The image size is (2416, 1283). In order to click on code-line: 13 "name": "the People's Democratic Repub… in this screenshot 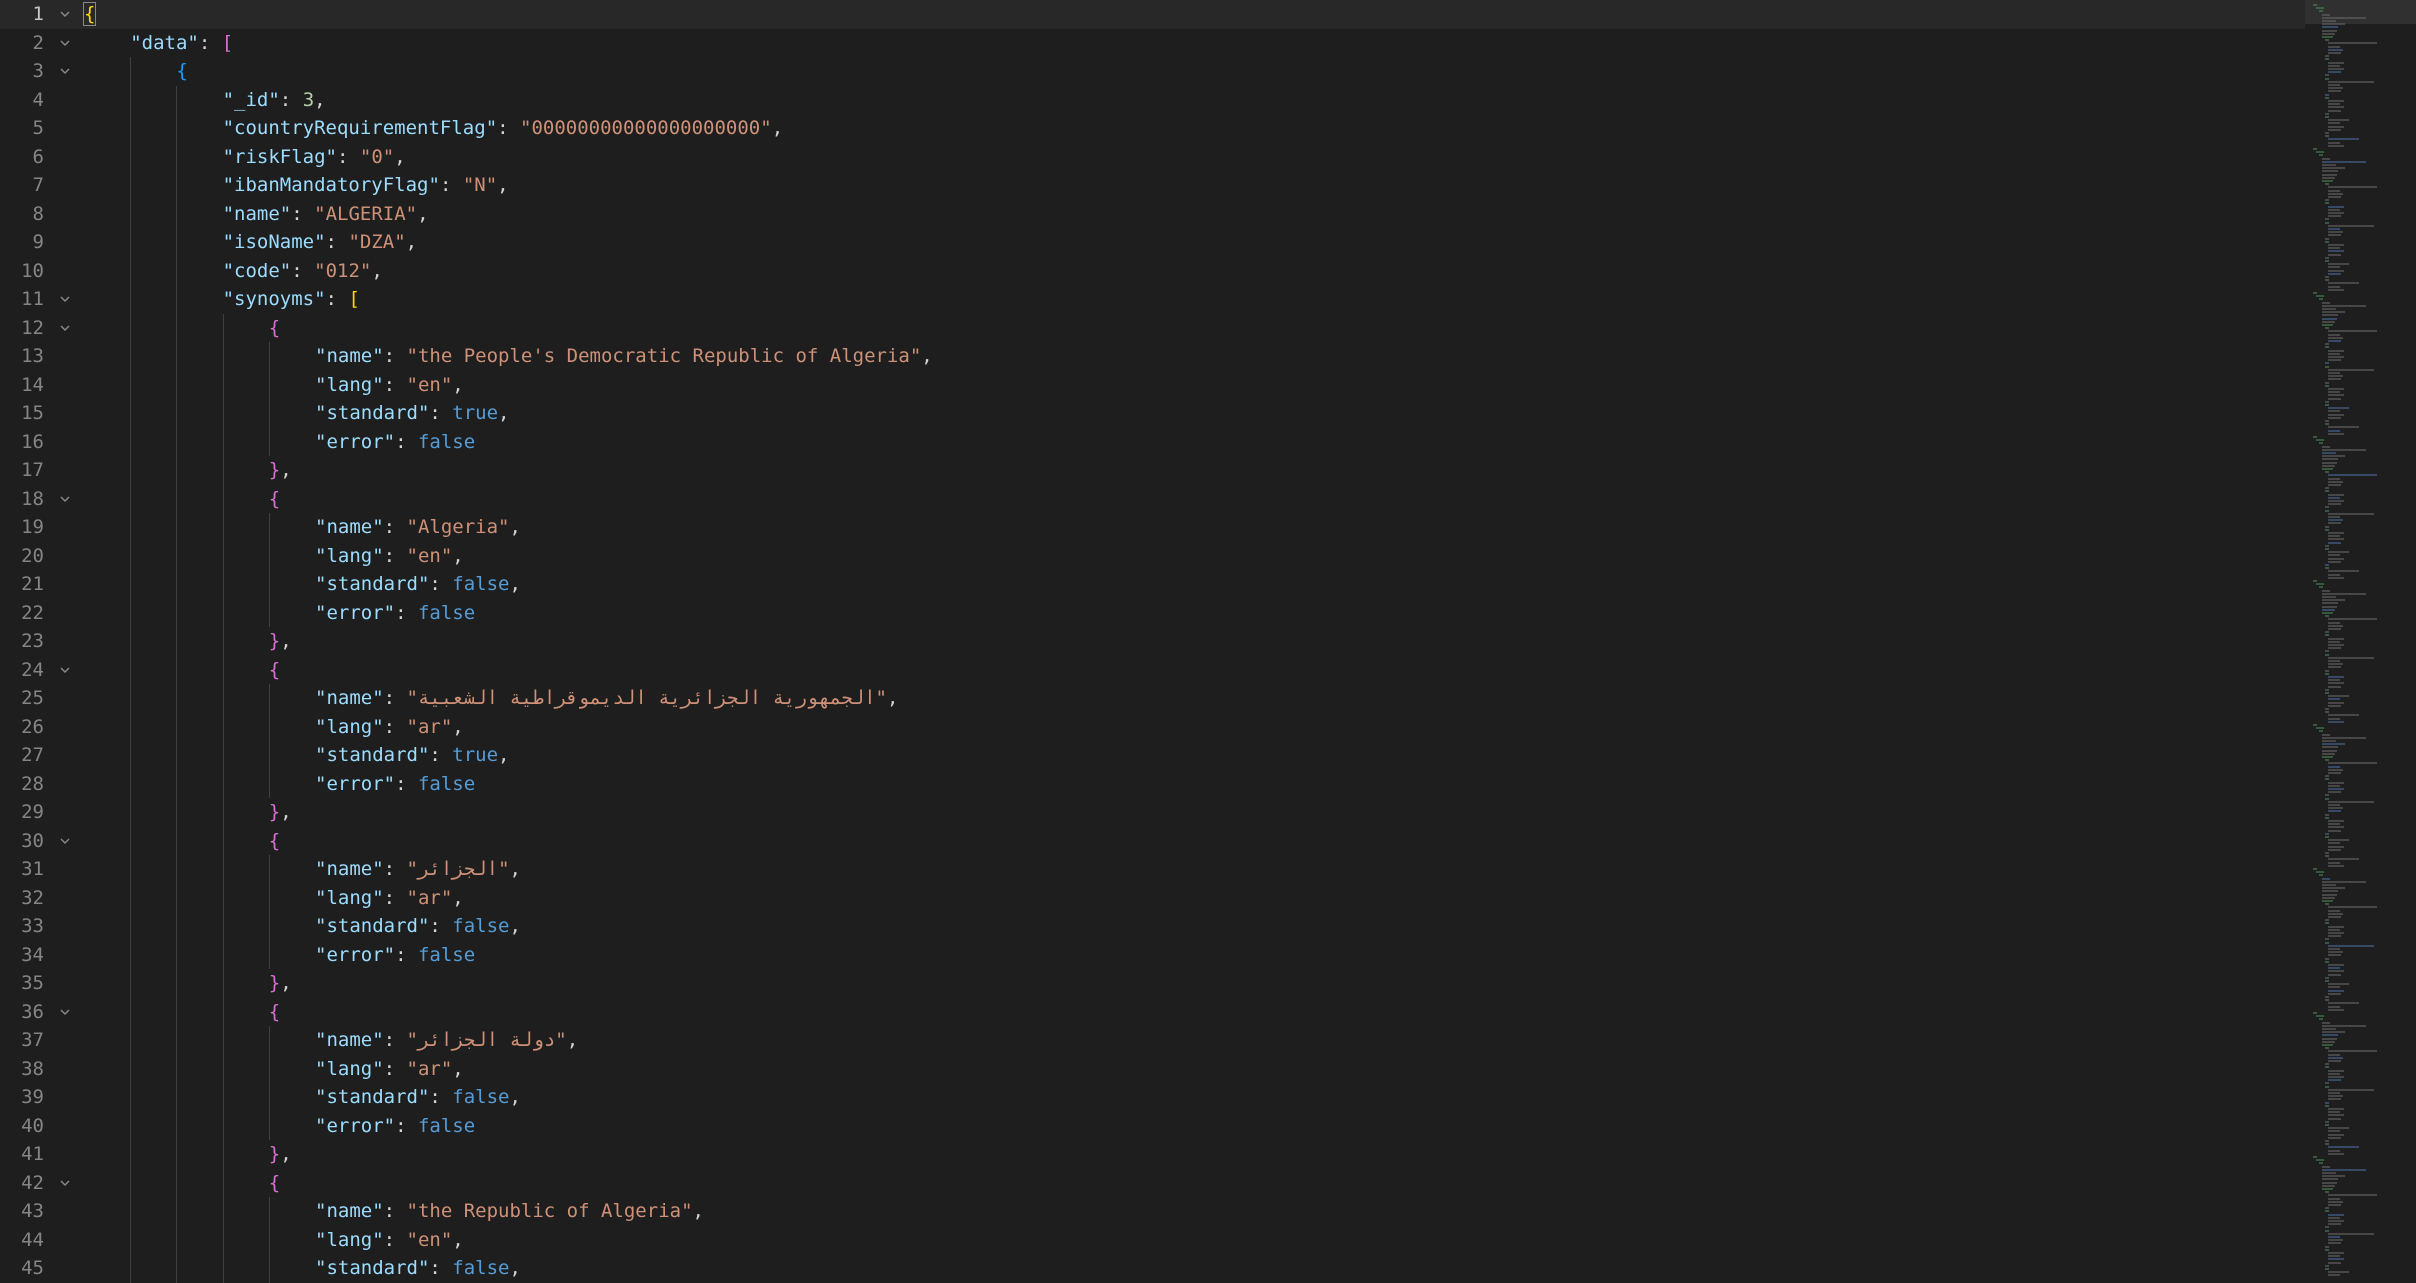, I will do `click(1152, 356)`.